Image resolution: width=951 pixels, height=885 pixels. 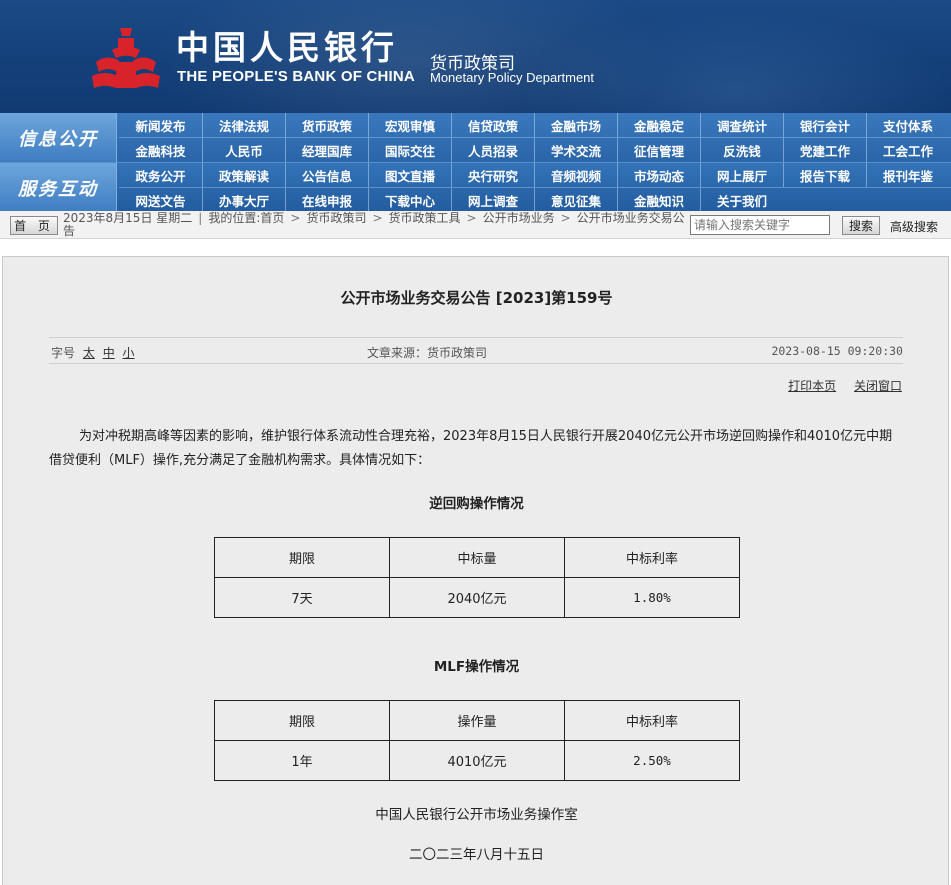 What do you see at coordinates (575, 200) in the screenshot?
I see `nav-item: 意见征集` at bounding box center [575, 200].